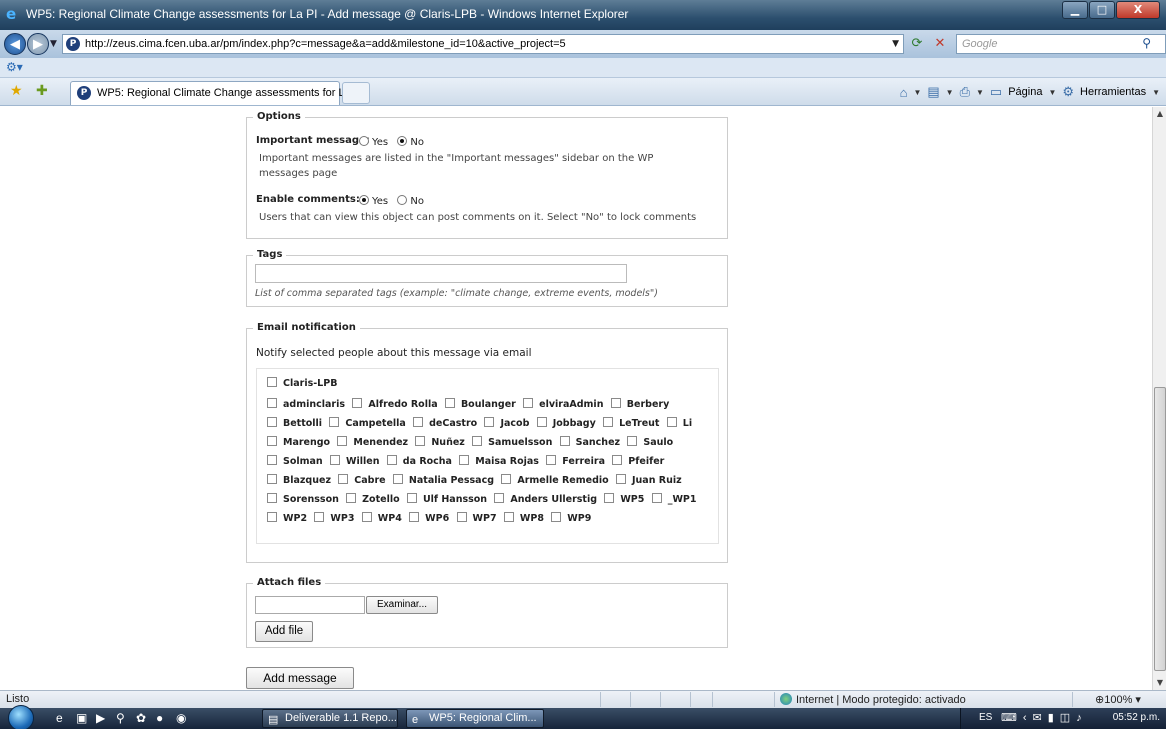 This screenshot has height=729, width=1166. Describe the element at coordinates (299, 480) in the screenshot. I see `user-checkbox-item: Blazquez` at that location.